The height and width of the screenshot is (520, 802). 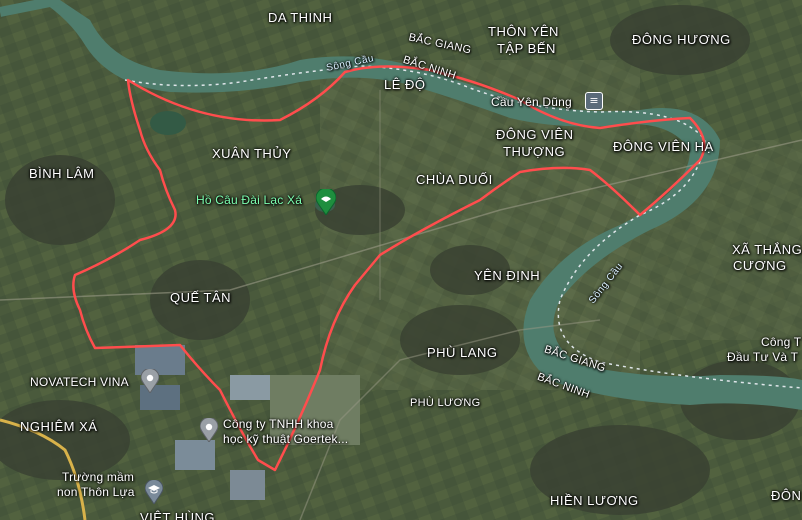 What do you see at coordinates (201, 297) in the screenshot?
I see `label-que-tan: QUẾ TÂN` at bounding box center [201, 297].